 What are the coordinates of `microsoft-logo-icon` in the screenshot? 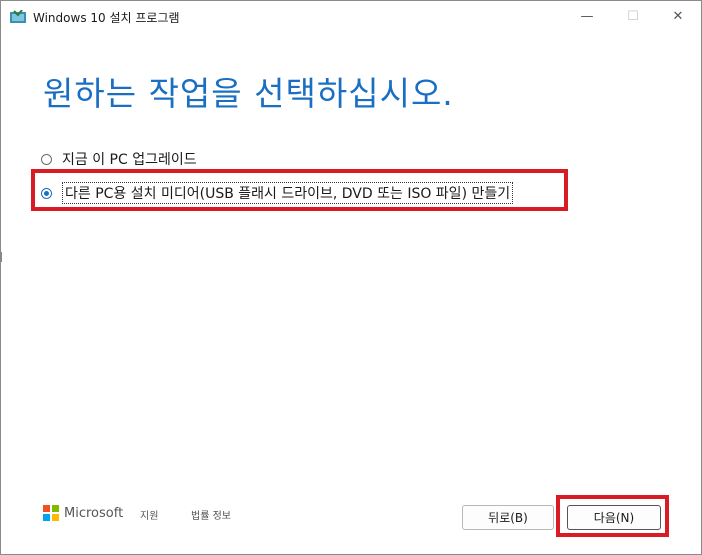 It's located at (51, 513).